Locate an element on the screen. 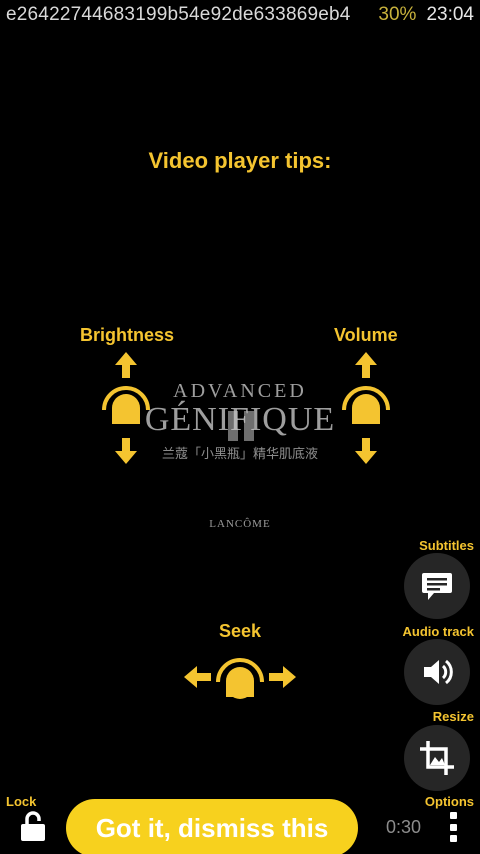  status-right: 30% 23:04 is located at coordinates (426, 15).